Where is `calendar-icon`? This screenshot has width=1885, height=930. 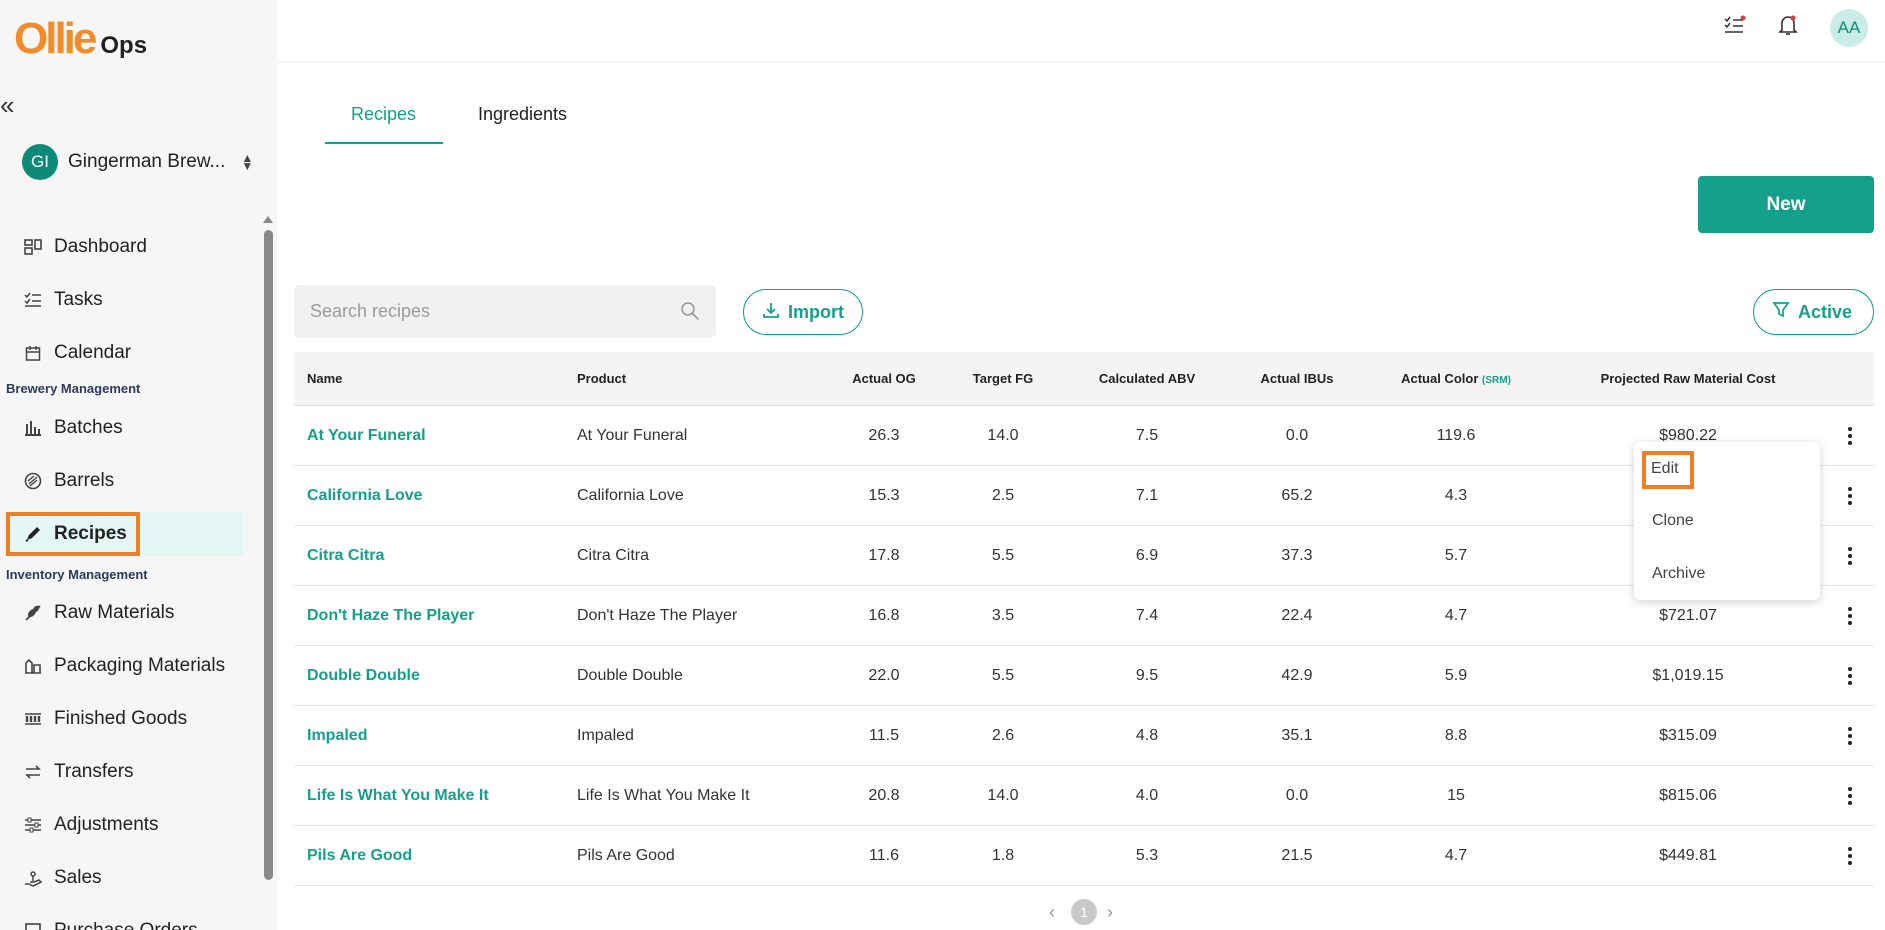
calendar-icon is located at coordinates (33, 353).